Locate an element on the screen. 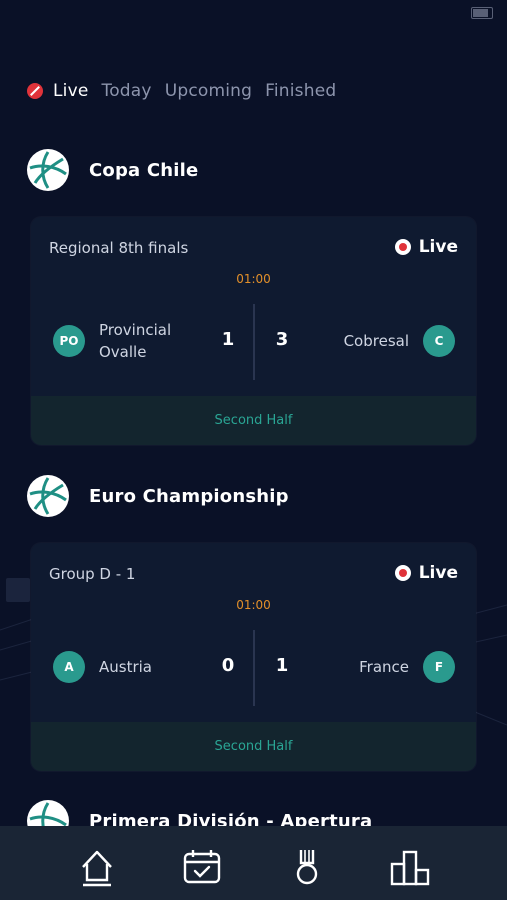  nav-home is located at coordinates (97, 867).